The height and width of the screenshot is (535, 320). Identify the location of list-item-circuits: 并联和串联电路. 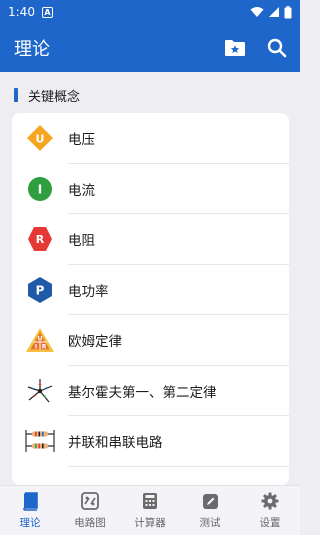
(150, 441).